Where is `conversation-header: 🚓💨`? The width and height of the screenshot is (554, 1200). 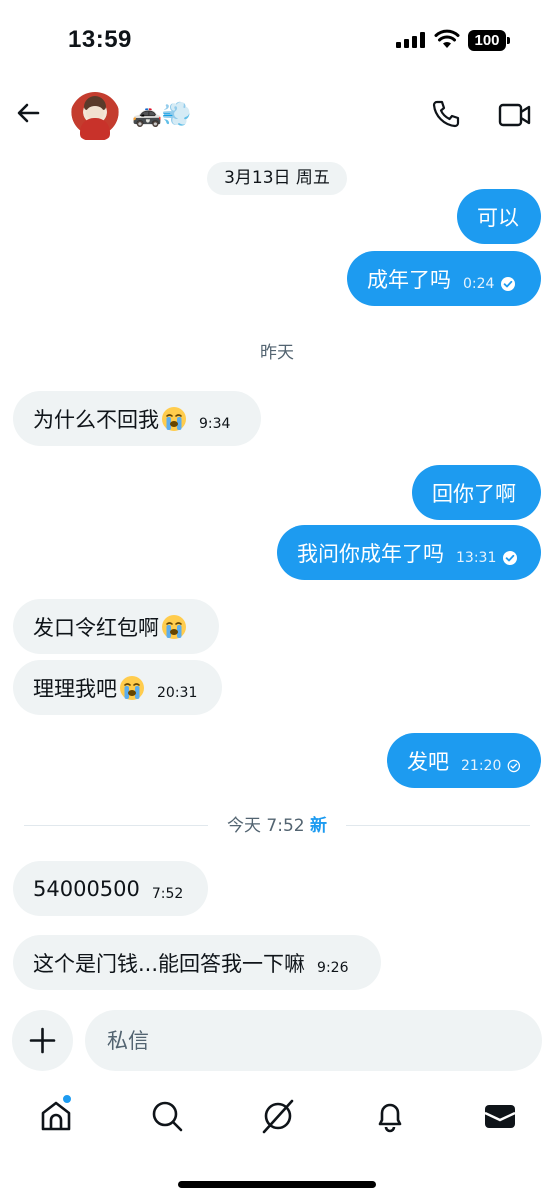
conversation-header: 🚓💨 is located at coordinates (277, 115).